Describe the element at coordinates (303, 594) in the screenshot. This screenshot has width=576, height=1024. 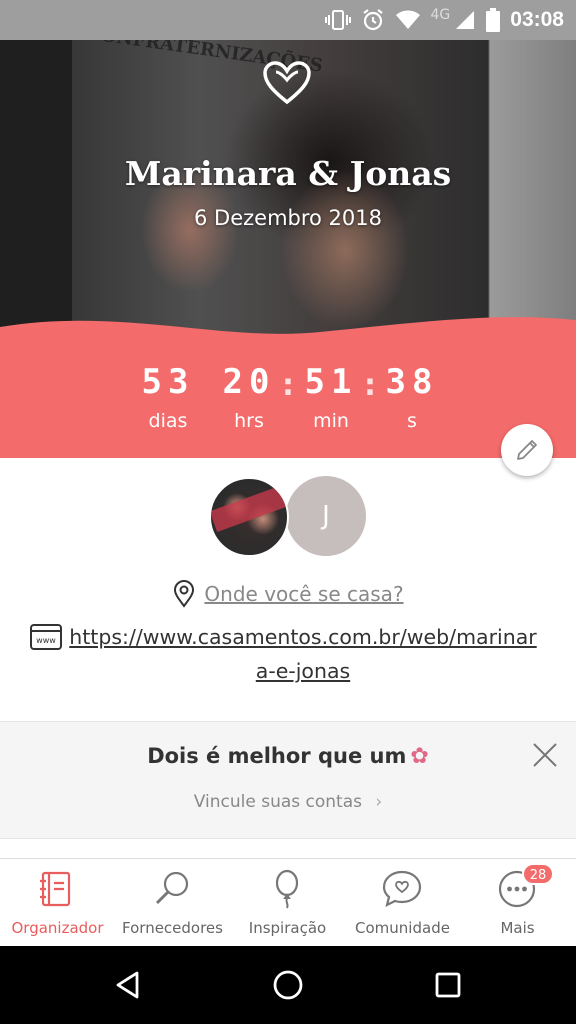
I see `venue-link: Onde você se casa?` at that location.